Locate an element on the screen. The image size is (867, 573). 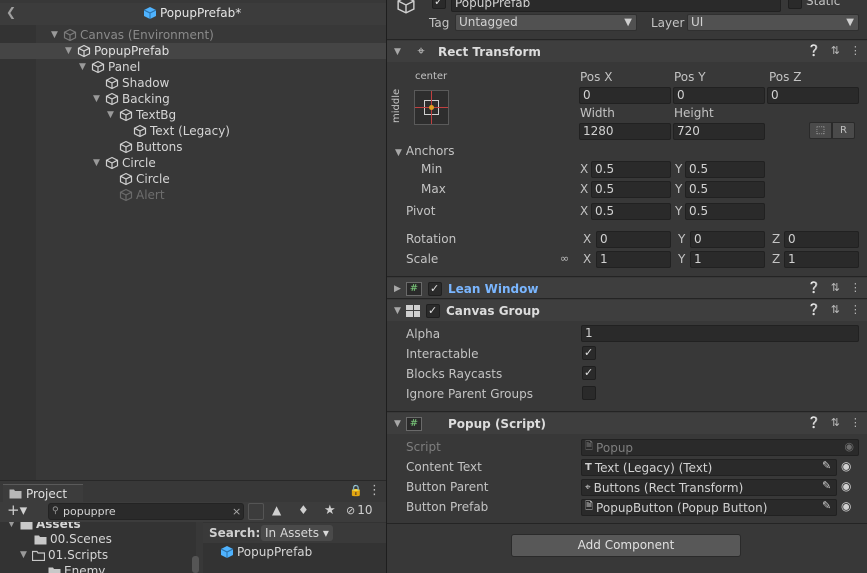
rotation-y-field: 0 is located at coordinates (727, 239).